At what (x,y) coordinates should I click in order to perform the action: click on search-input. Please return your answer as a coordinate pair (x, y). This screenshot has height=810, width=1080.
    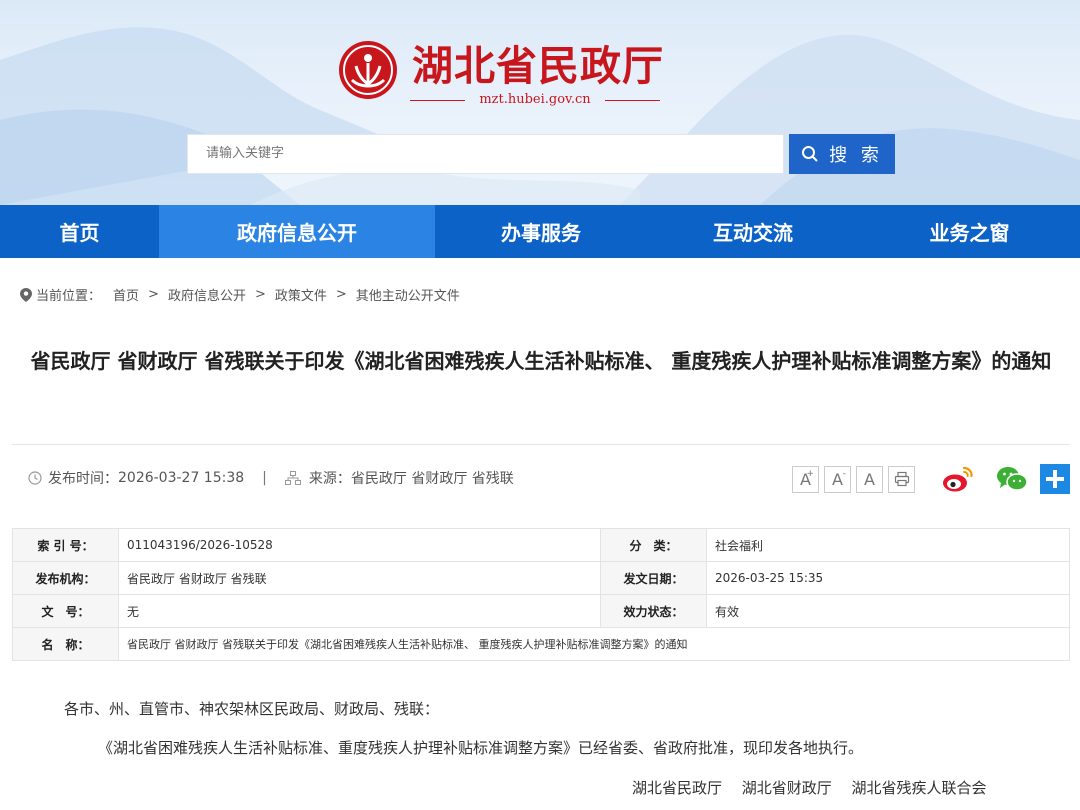
    Looking at the image, I should click on (485, 154).